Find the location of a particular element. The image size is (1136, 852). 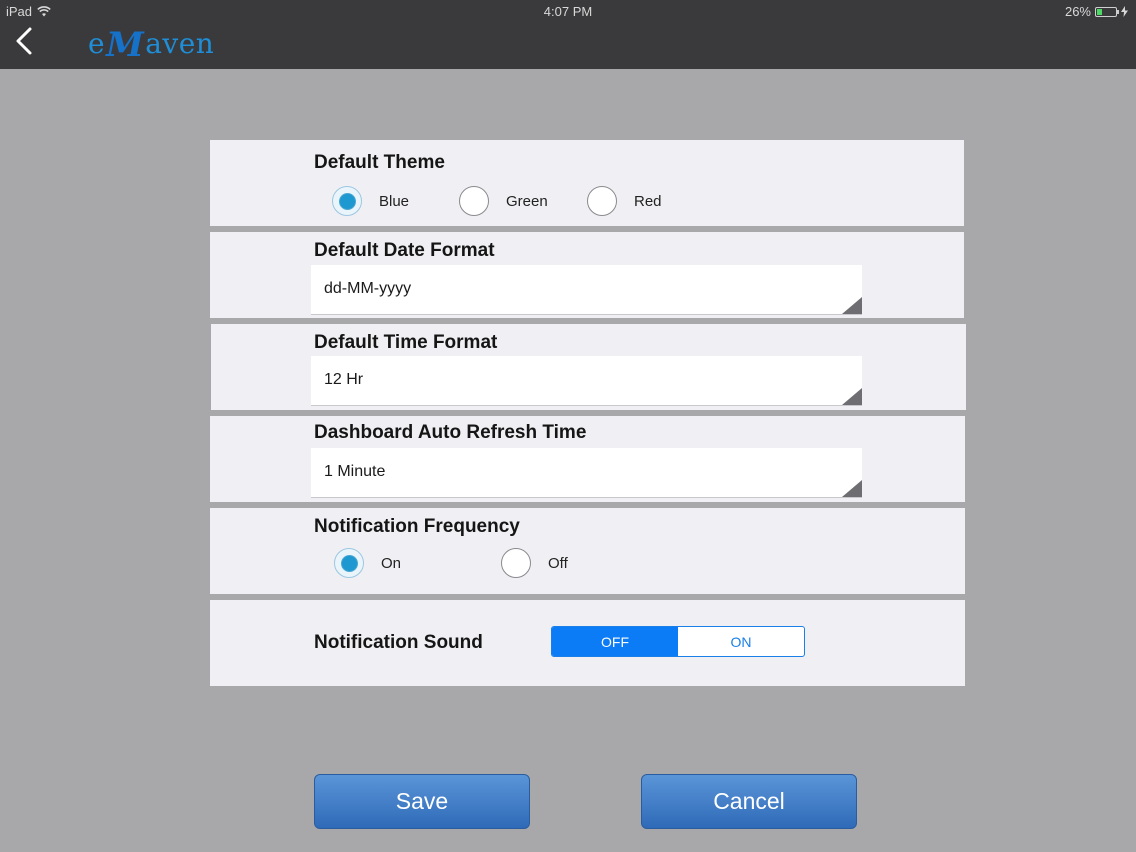

top-bar: iPad 4:07 PM 26% e Maven is located at coordinates (568, 34).